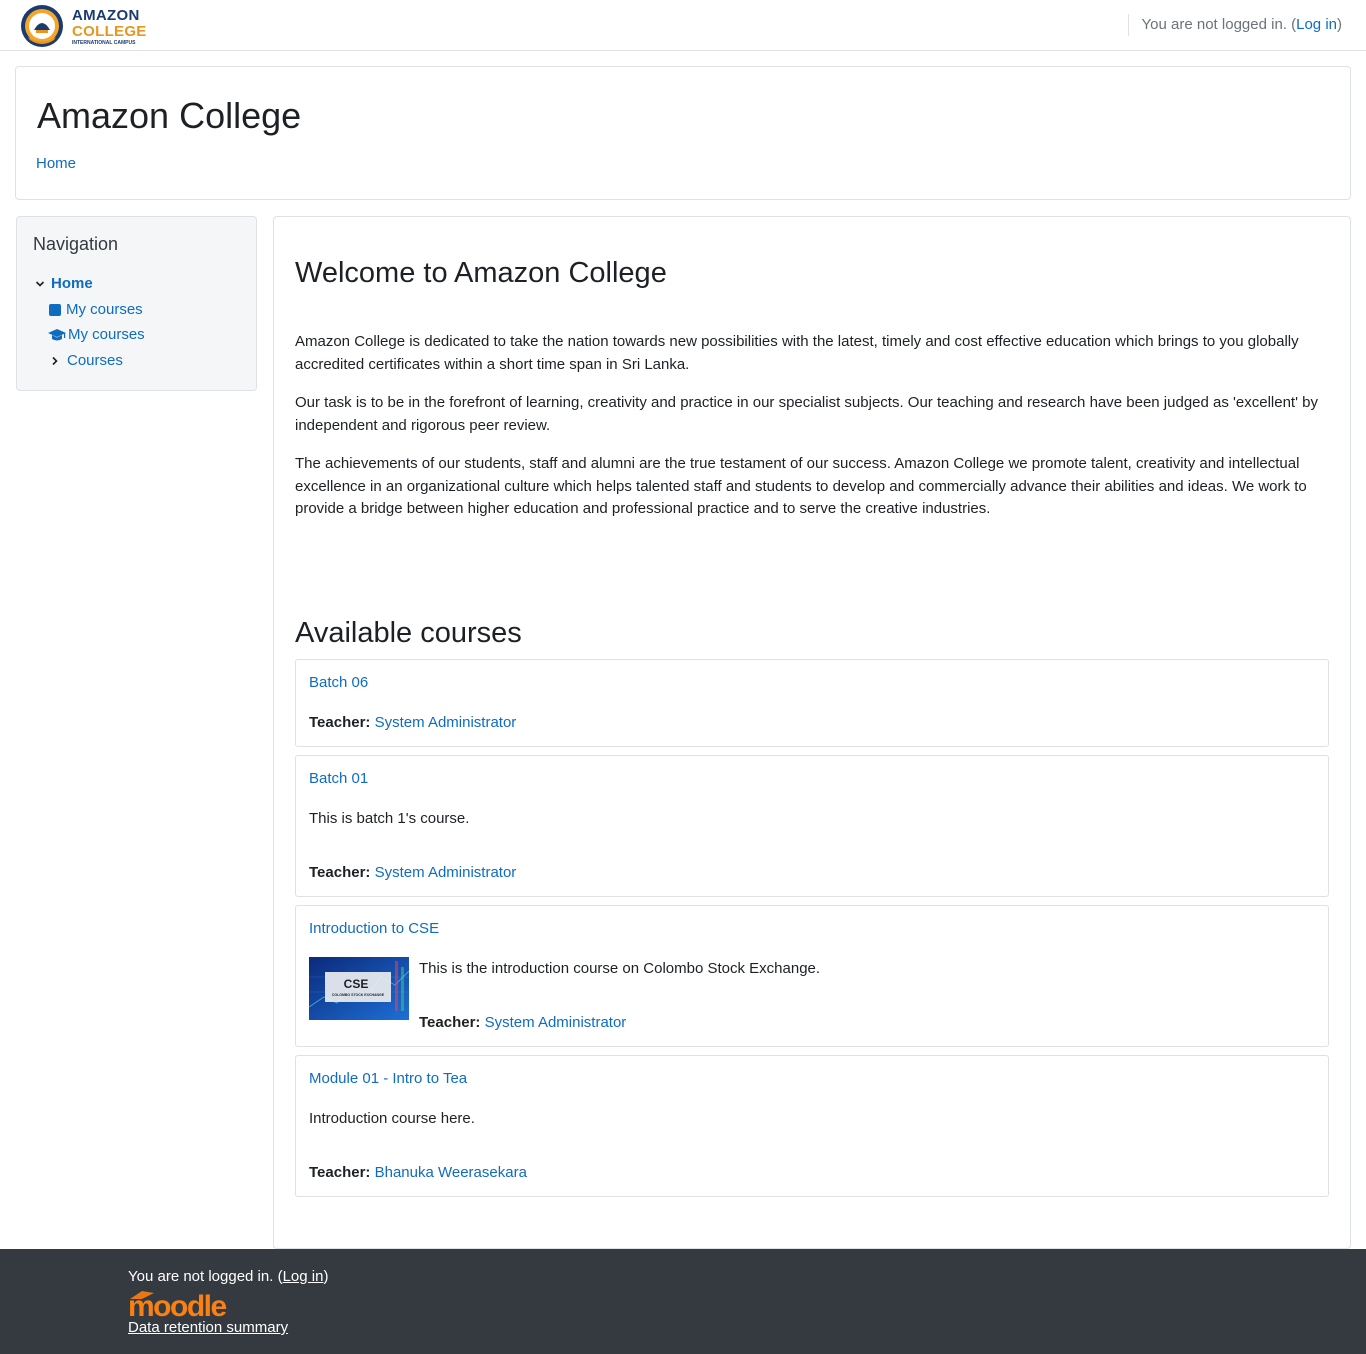 This screenshot has height=1354, width=1366. Describe the element at coordinates (356, 984) in the screenshot. I see `svg-text: CSE` at that location.